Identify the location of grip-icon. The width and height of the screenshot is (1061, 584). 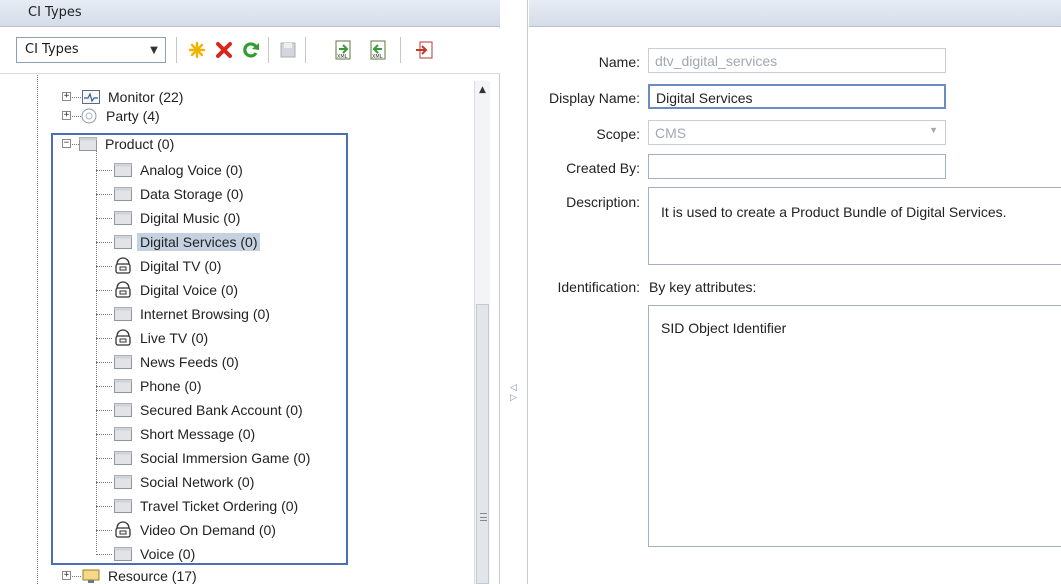
(483, 517).